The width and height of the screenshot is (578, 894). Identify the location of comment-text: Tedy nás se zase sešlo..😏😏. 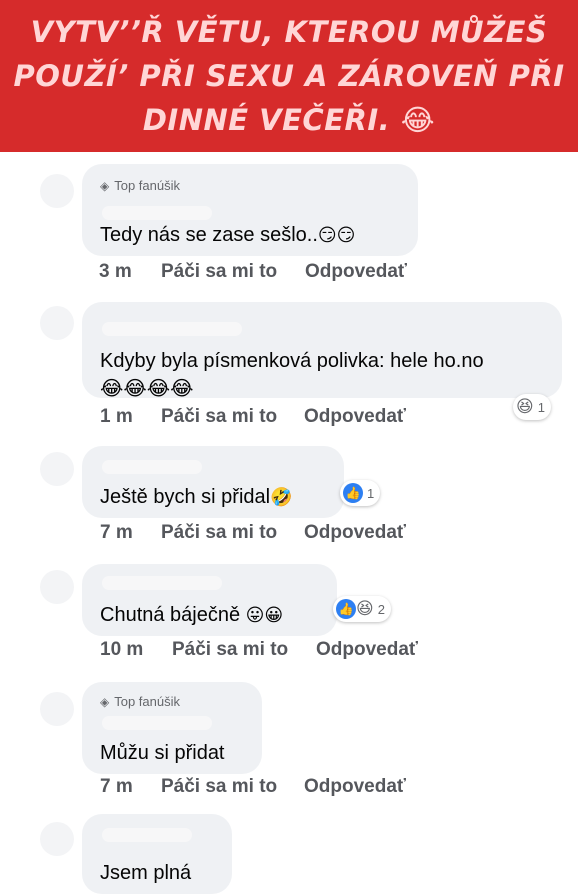
(227, 235).